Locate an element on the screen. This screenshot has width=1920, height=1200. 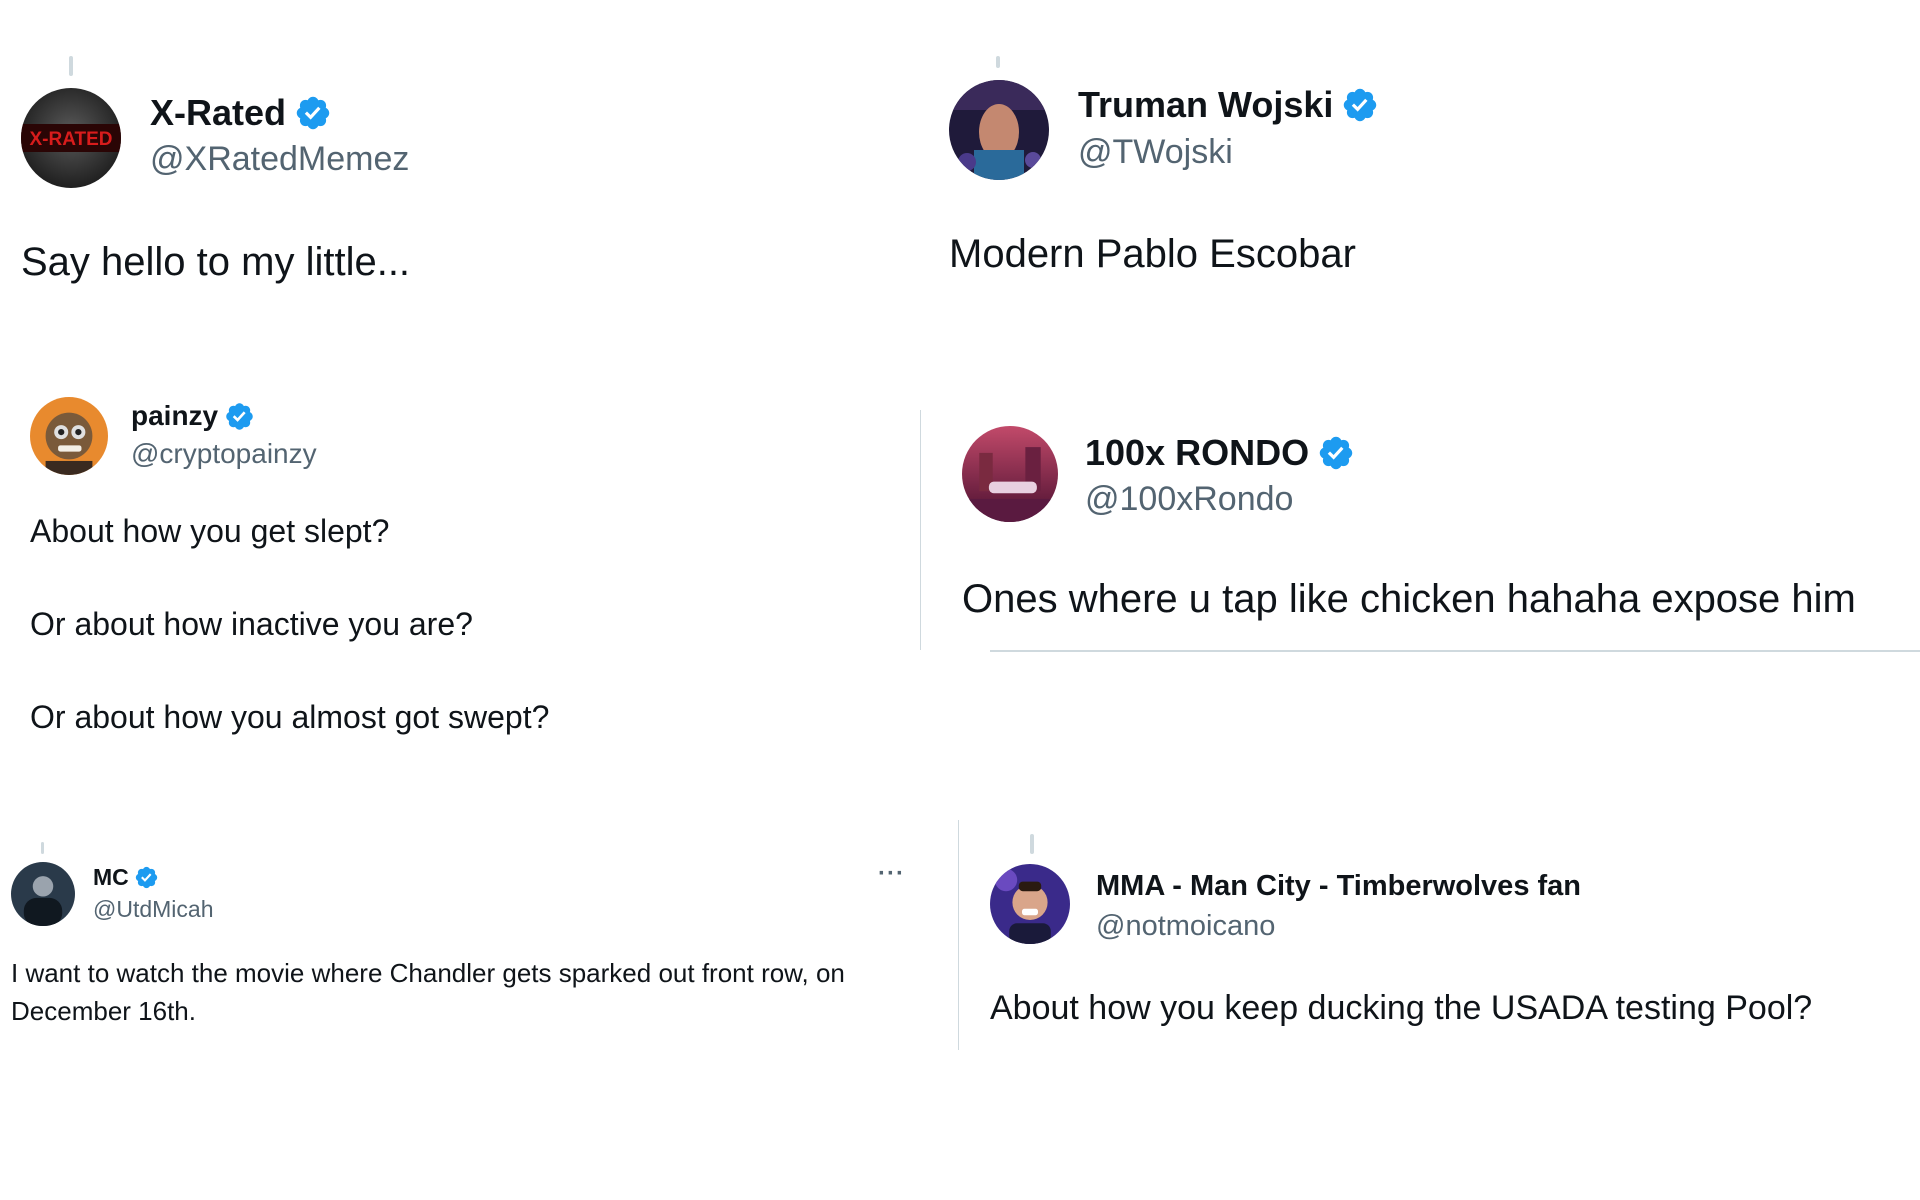
avatar-image: X-RATED is located at coordinates (71, 138).